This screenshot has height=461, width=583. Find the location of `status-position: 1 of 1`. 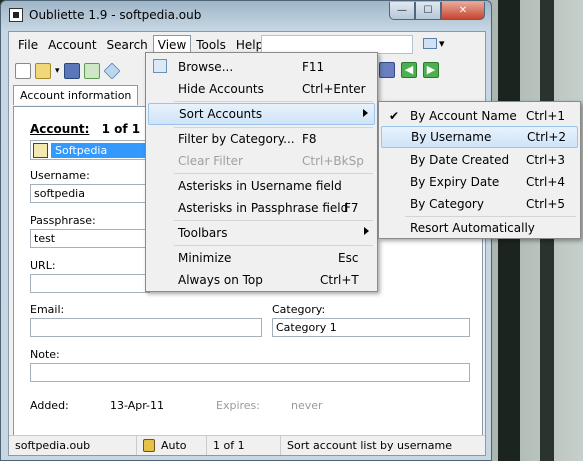

status-position: 1 of 1 is located at coordinates (244, 445).